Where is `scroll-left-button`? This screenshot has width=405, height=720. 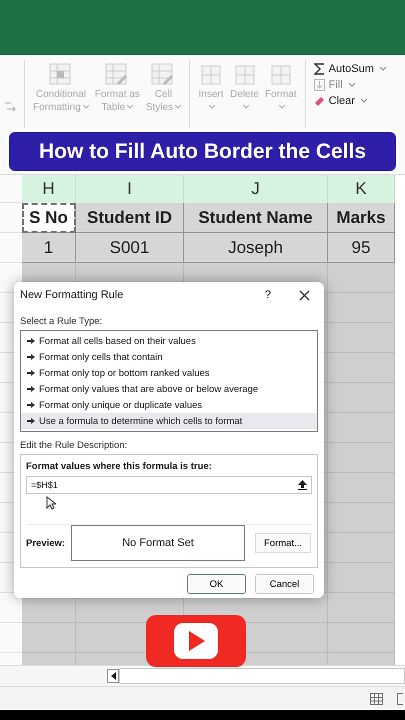 scroll-left-button is located at coordinates (113, 676).